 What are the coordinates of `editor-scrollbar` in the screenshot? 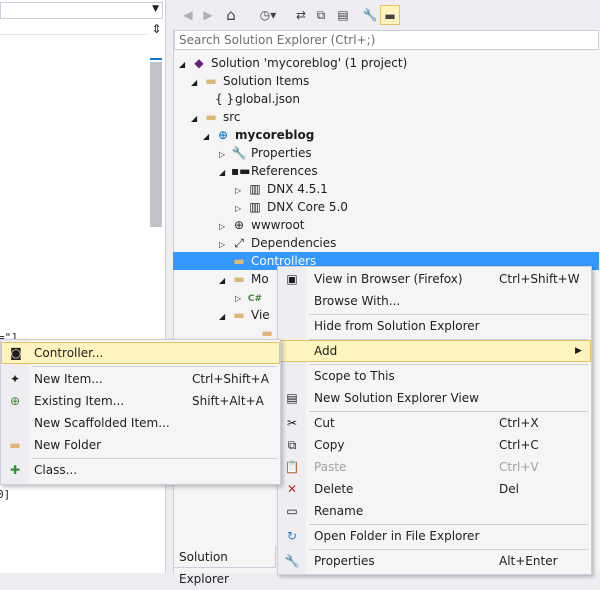 It's located at (156, 144).